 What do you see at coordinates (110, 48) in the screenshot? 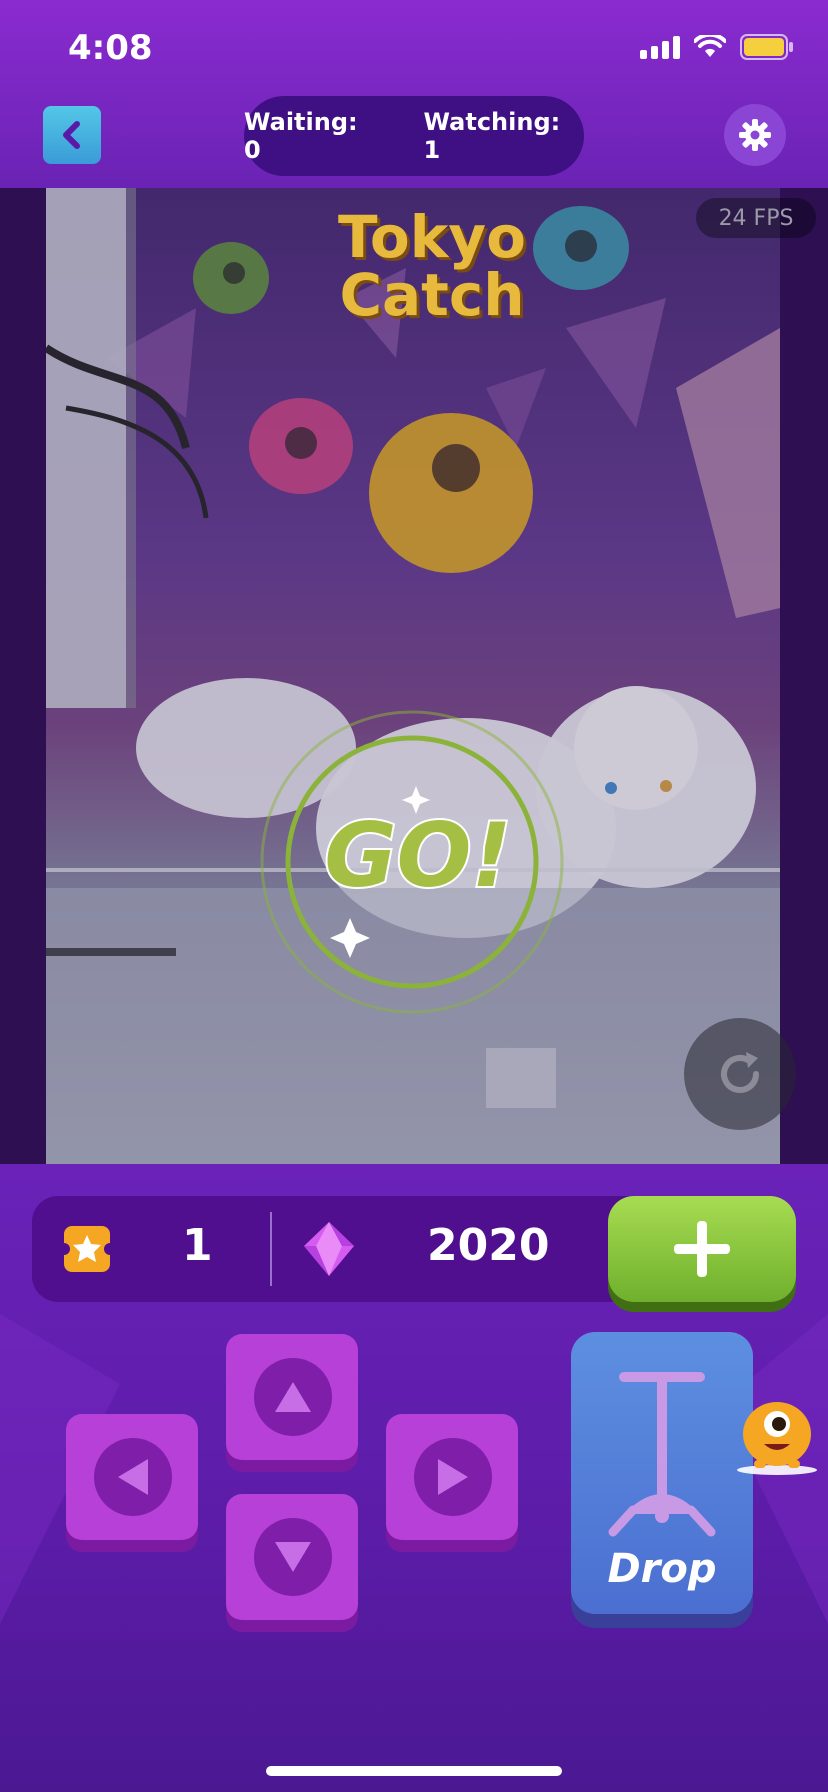
I see `status-time: 4:08` at bounding box center [110, 48].